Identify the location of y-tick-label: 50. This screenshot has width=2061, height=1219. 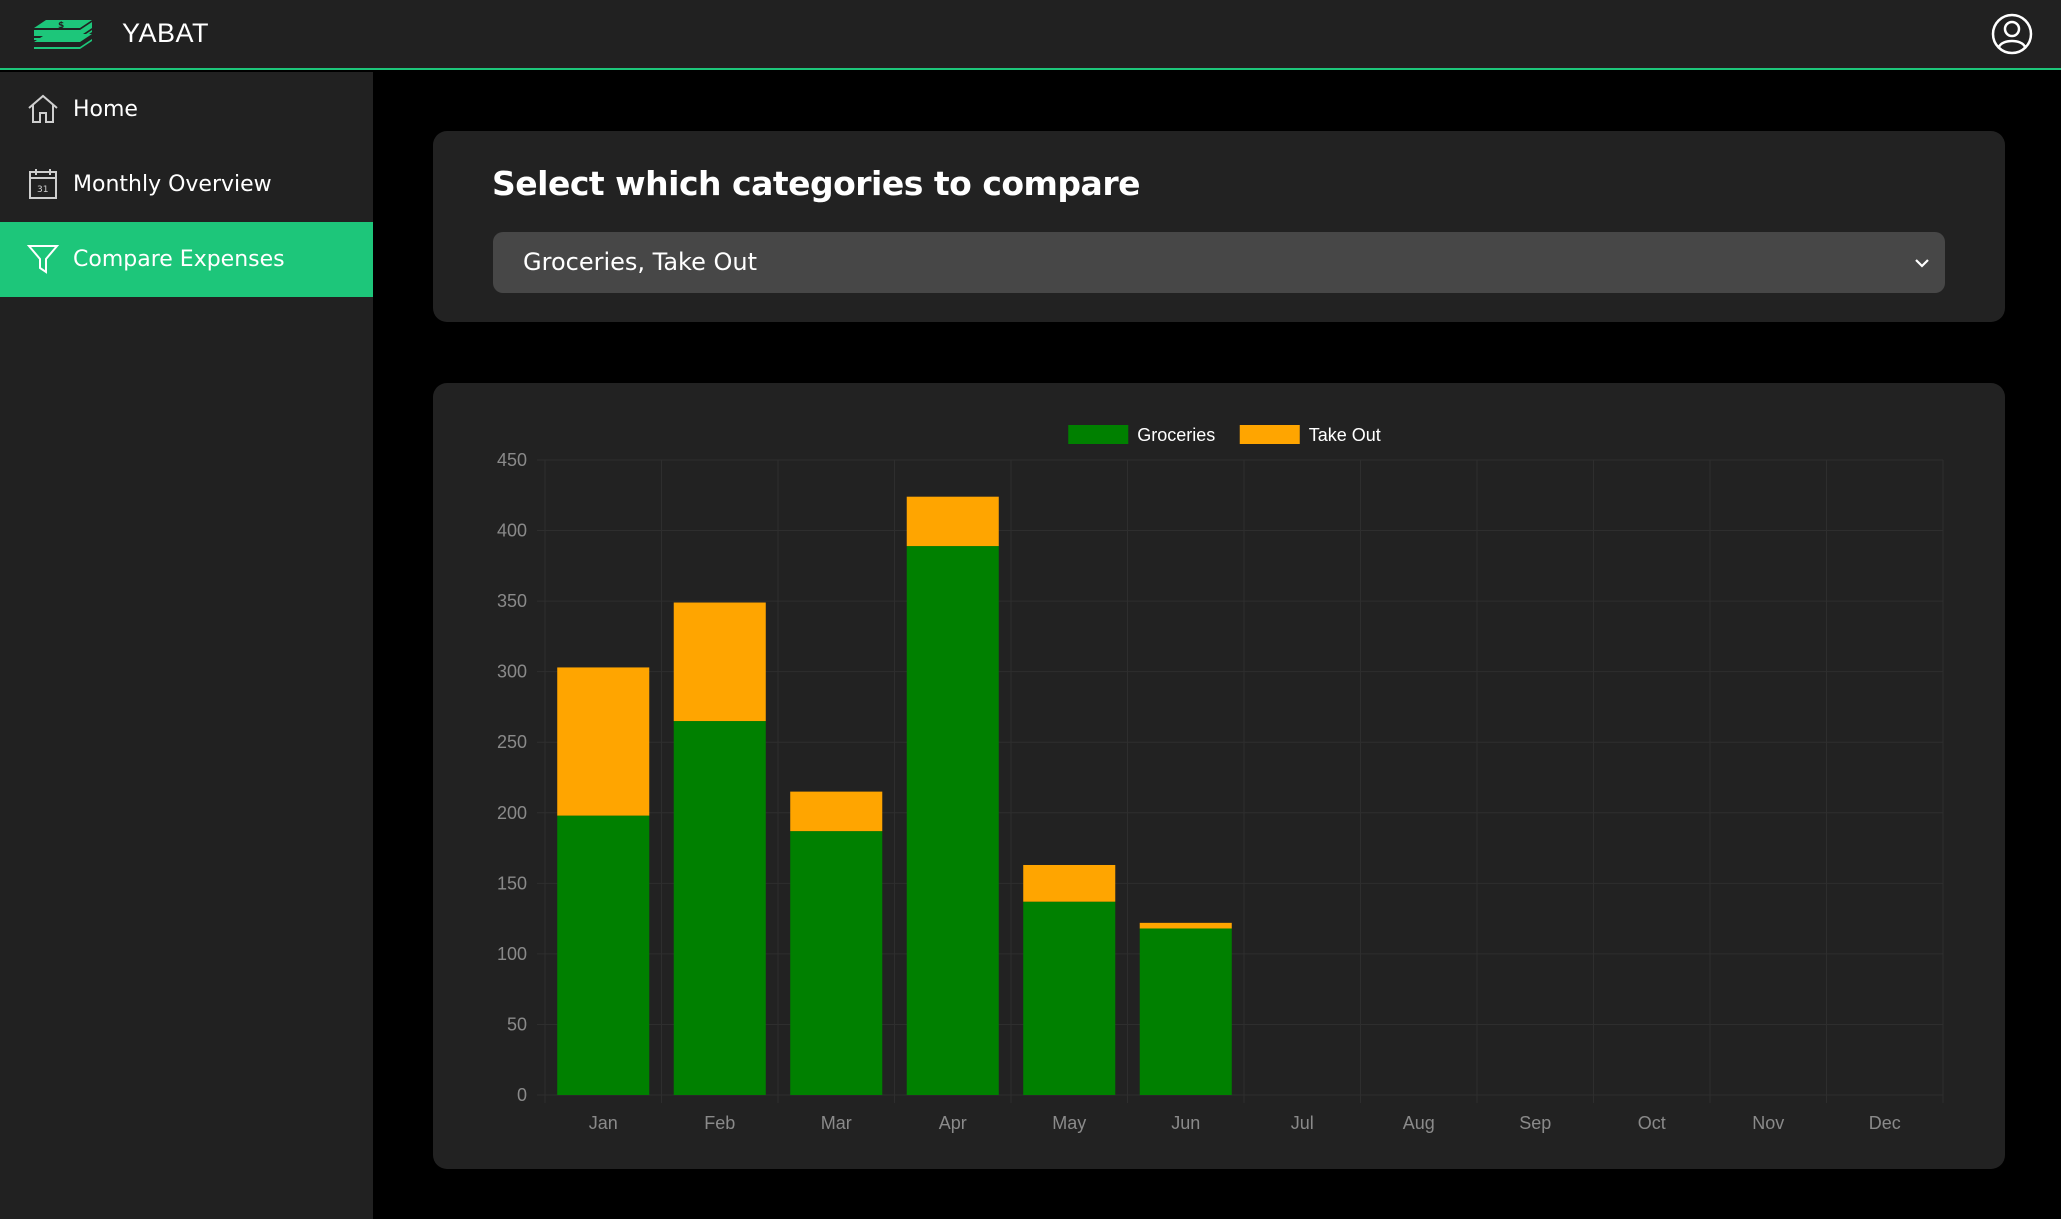
(517, 1024).